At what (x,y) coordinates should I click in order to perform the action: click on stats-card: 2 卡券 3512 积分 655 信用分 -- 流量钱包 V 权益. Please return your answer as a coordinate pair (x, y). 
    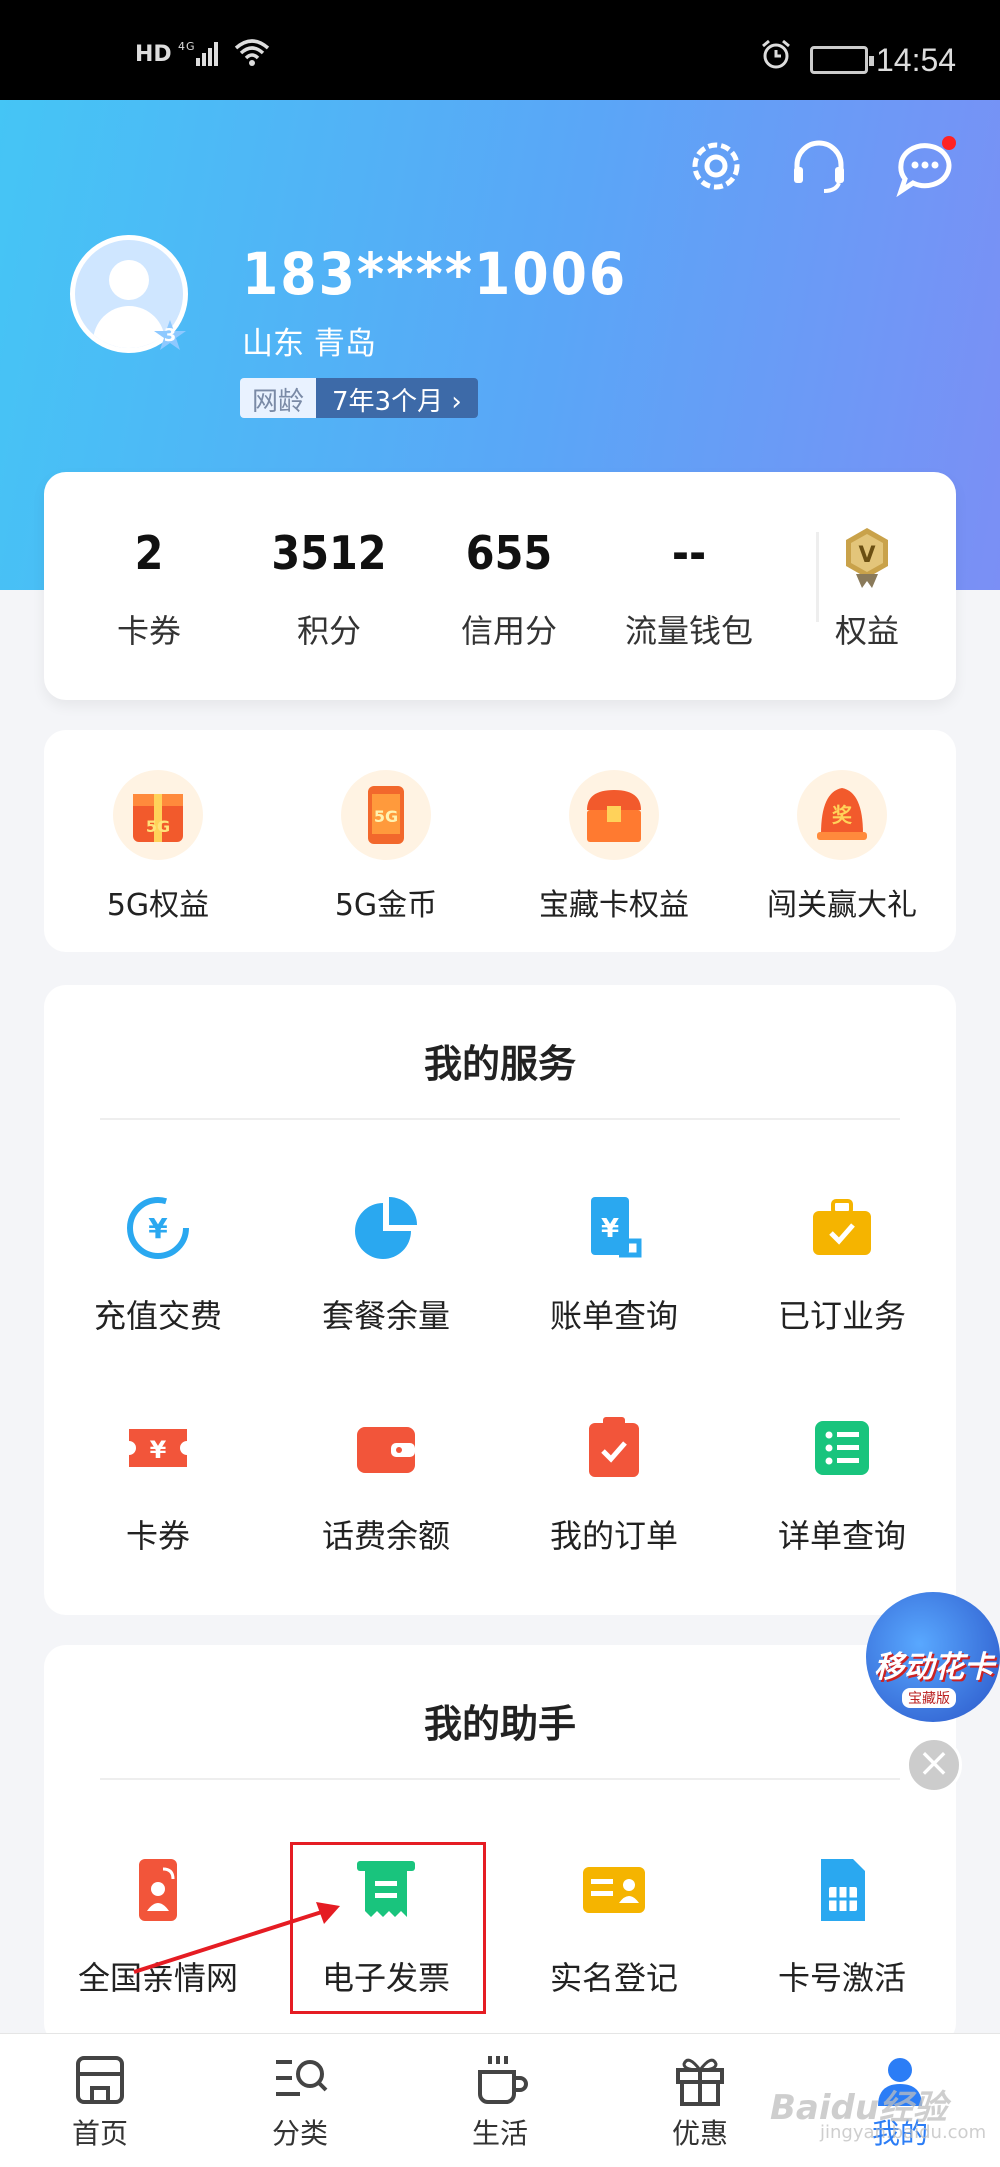
    Looking at the image, I should click on (500, 586).